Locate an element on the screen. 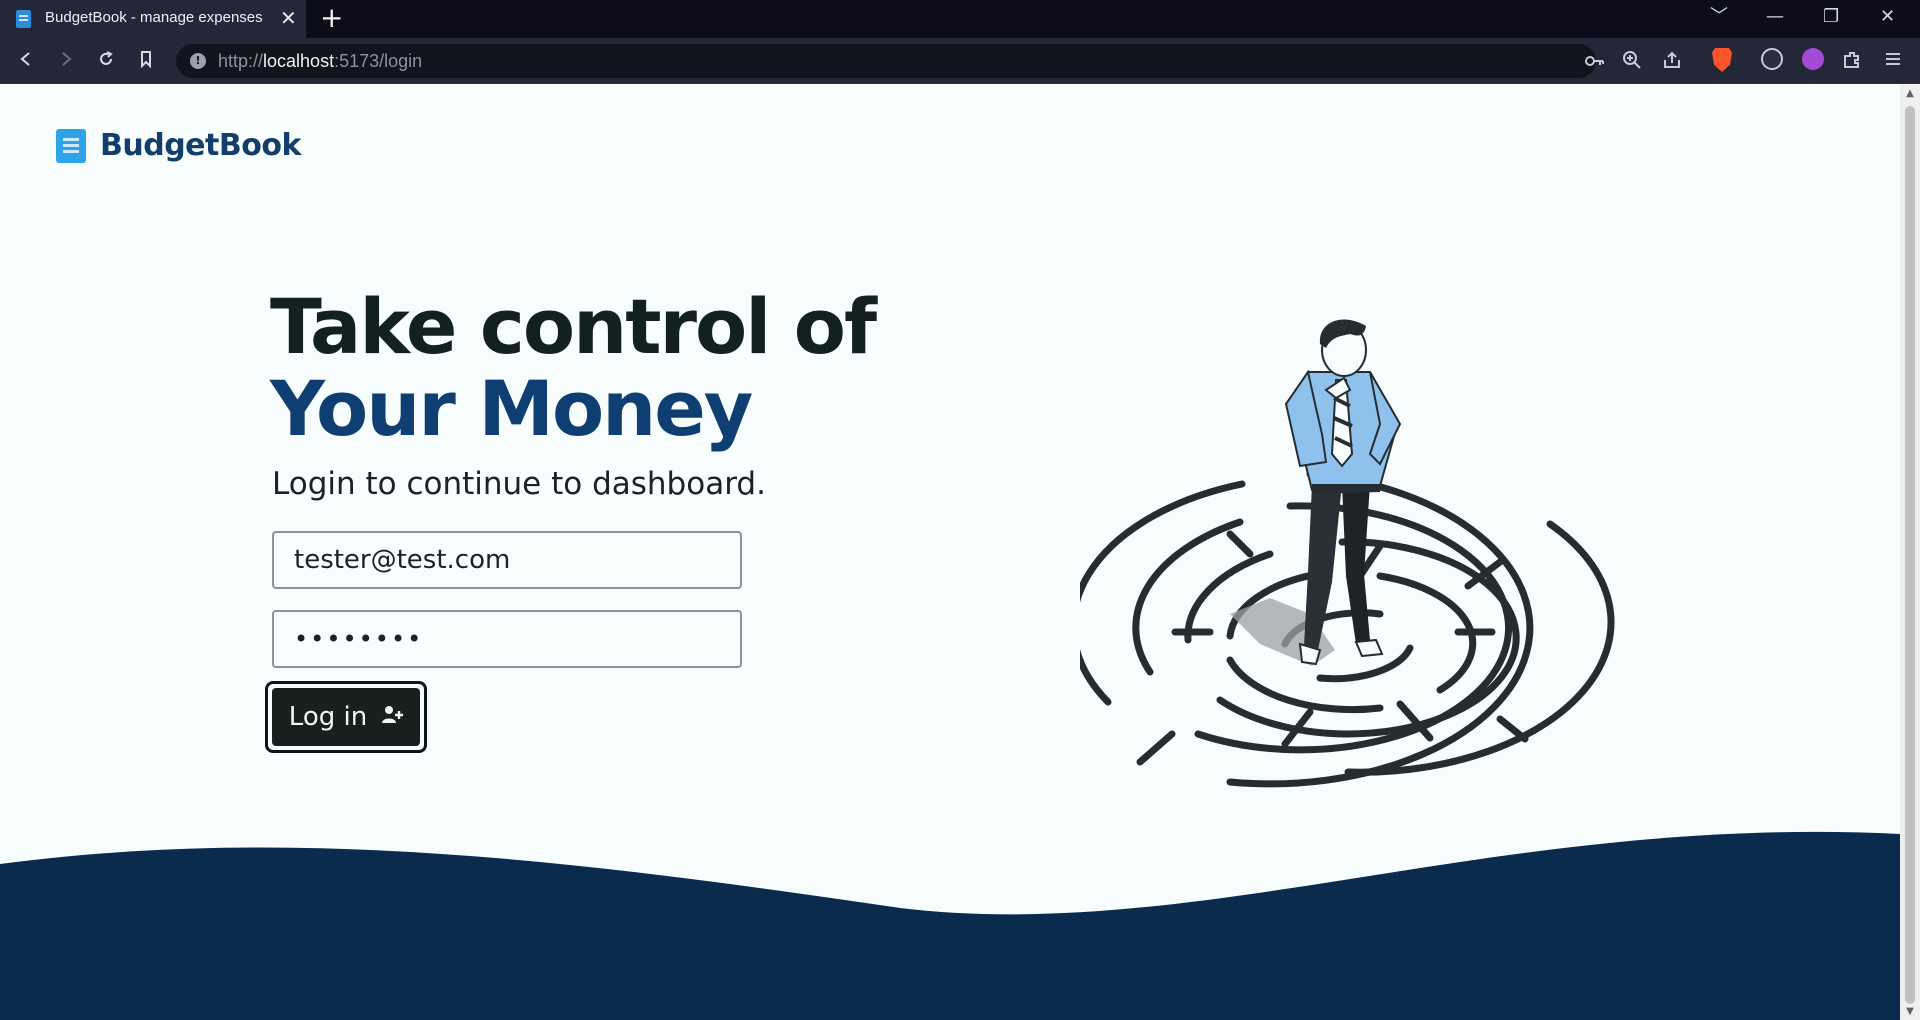  key-icon is located at coordinates (1594, 63).